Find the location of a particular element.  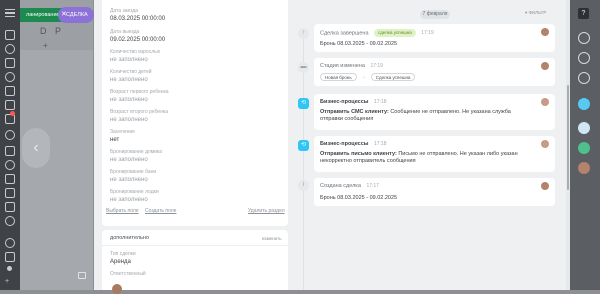

filter-icon is located at coordinates (10, 35).